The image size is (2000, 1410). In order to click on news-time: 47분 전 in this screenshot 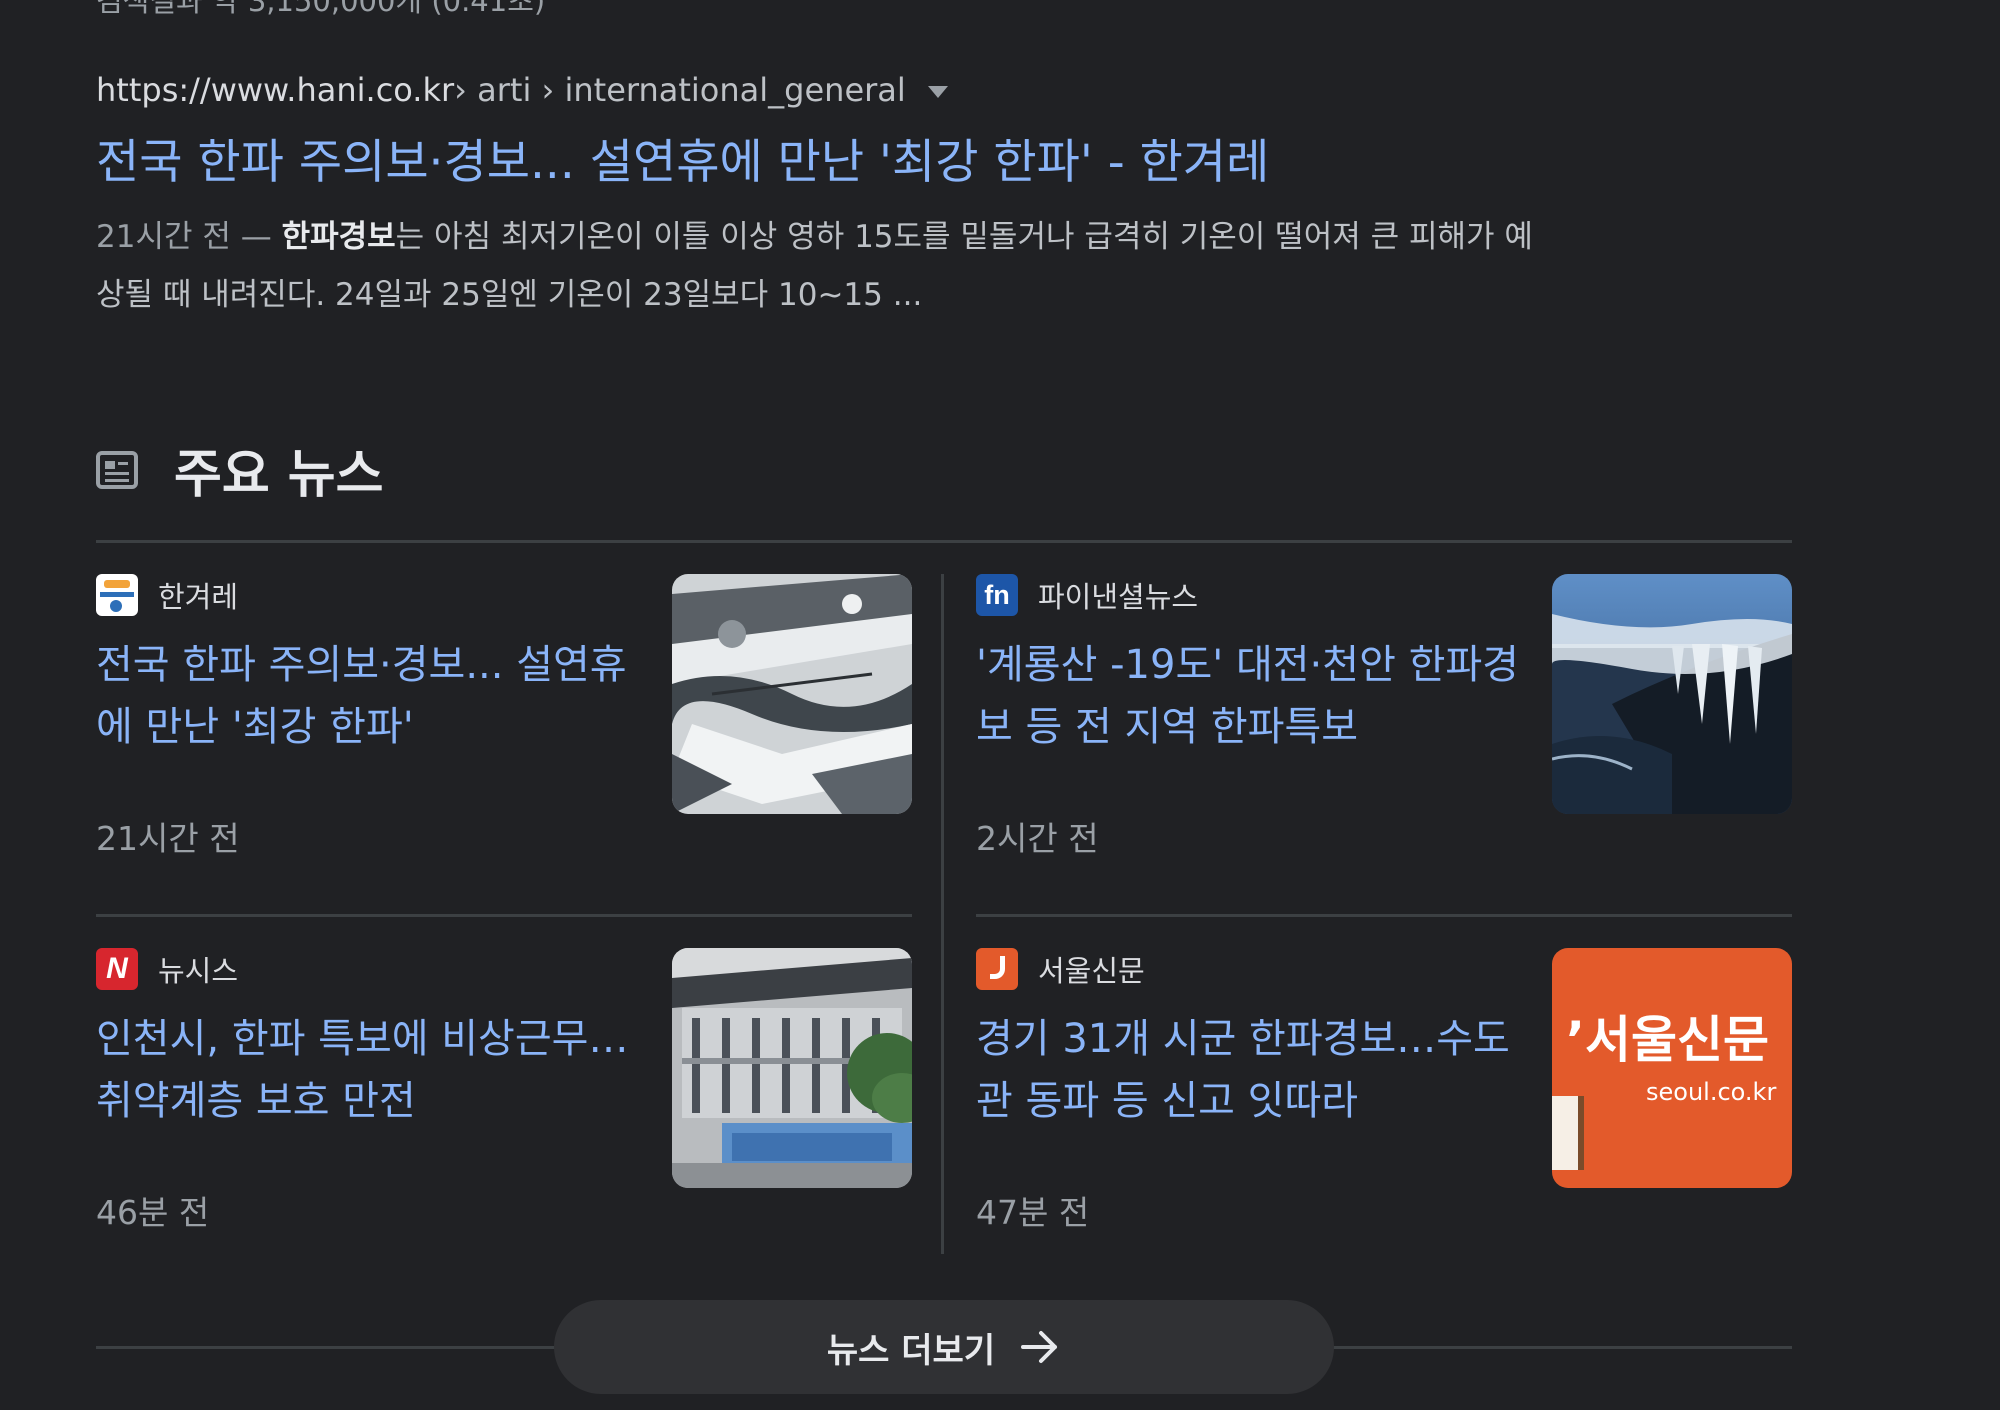, I will do `click(1033, 1212)`.